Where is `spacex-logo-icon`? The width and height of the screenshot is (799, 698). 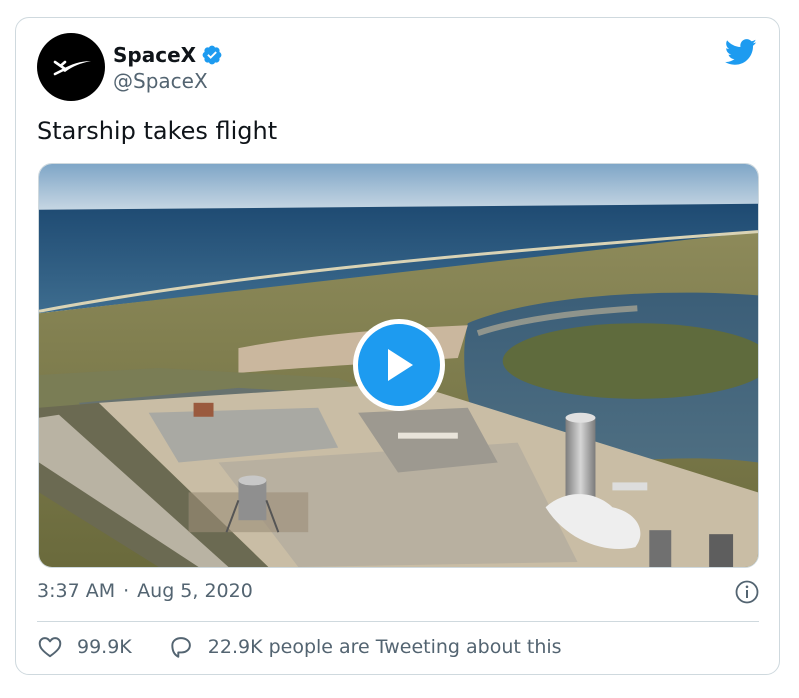
spacex-logo-icon is located at coordinates (72, 68).